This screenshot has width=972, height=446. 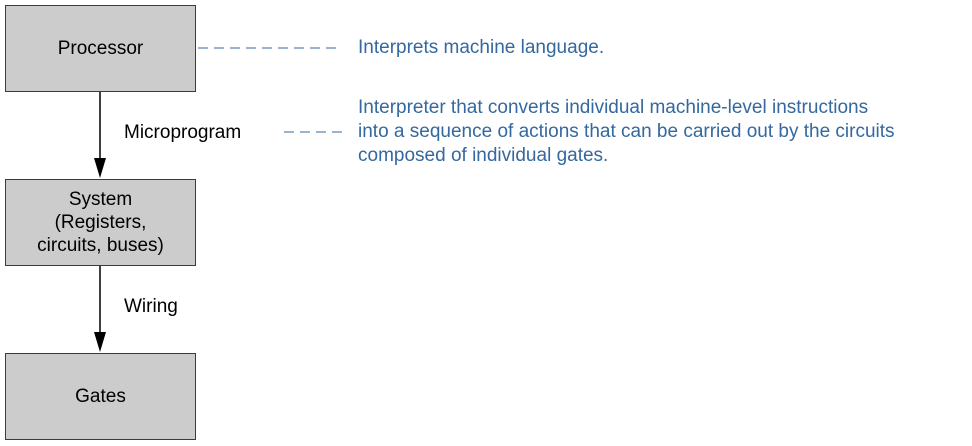 I want to click on arrowhead-gates, so click(x=100, y=342).